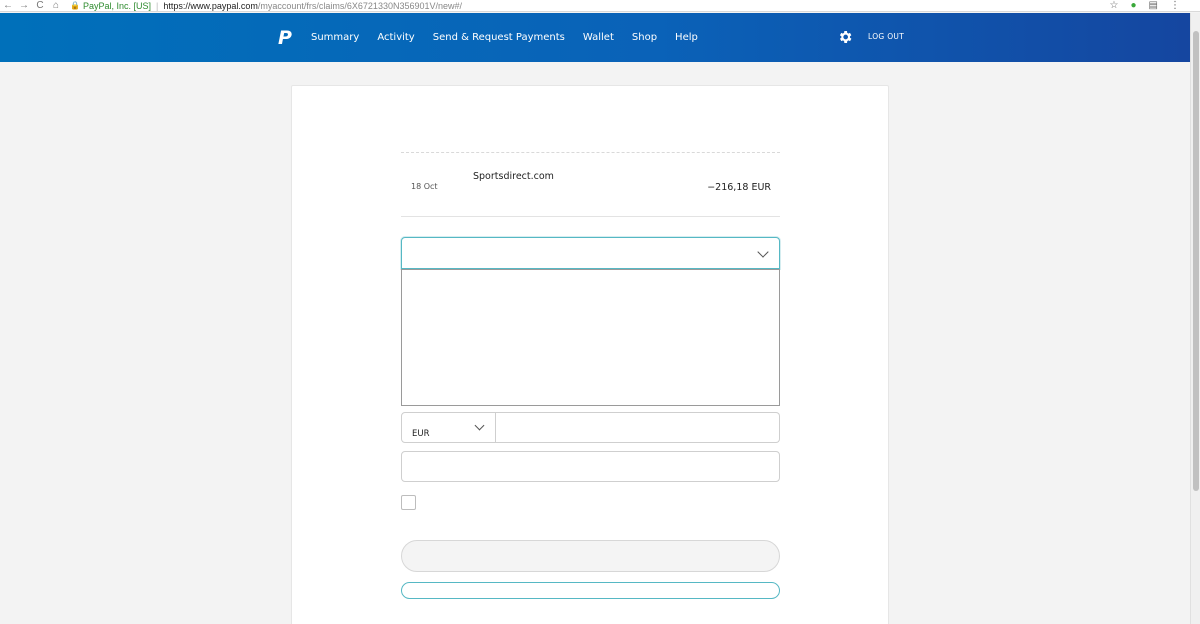 The image size is (1200, 624). I want to click on url-host: https://www.paypal.com, so click(210, 6).